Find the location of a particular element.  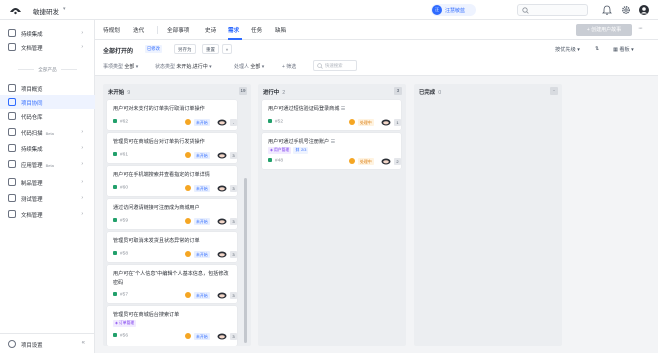

collapse-icon: « is located at coordinates (83, 343).